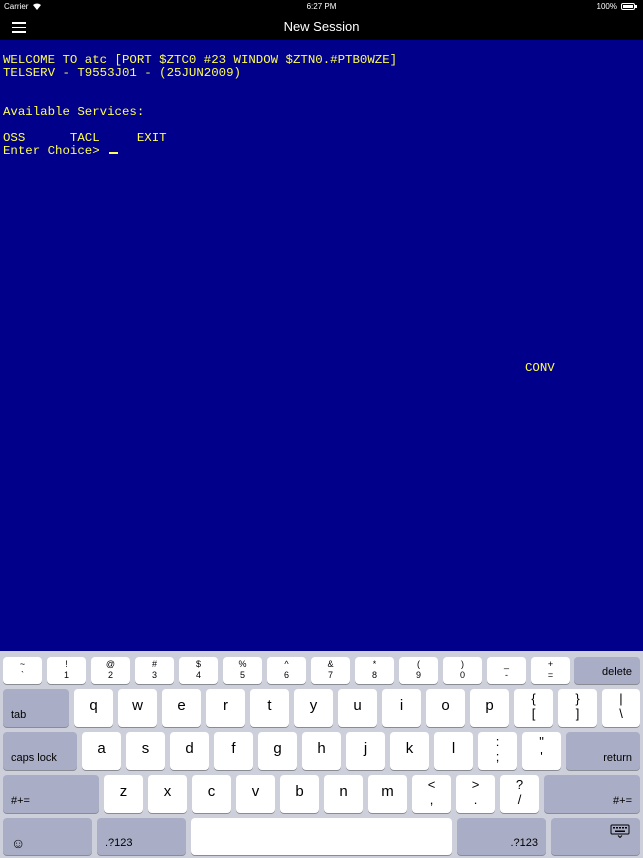  What do you see at coordinates (51, 794) in the screenshot?
I see `shift-symbols-left-key: #+=` at bounding box center [51, 794].